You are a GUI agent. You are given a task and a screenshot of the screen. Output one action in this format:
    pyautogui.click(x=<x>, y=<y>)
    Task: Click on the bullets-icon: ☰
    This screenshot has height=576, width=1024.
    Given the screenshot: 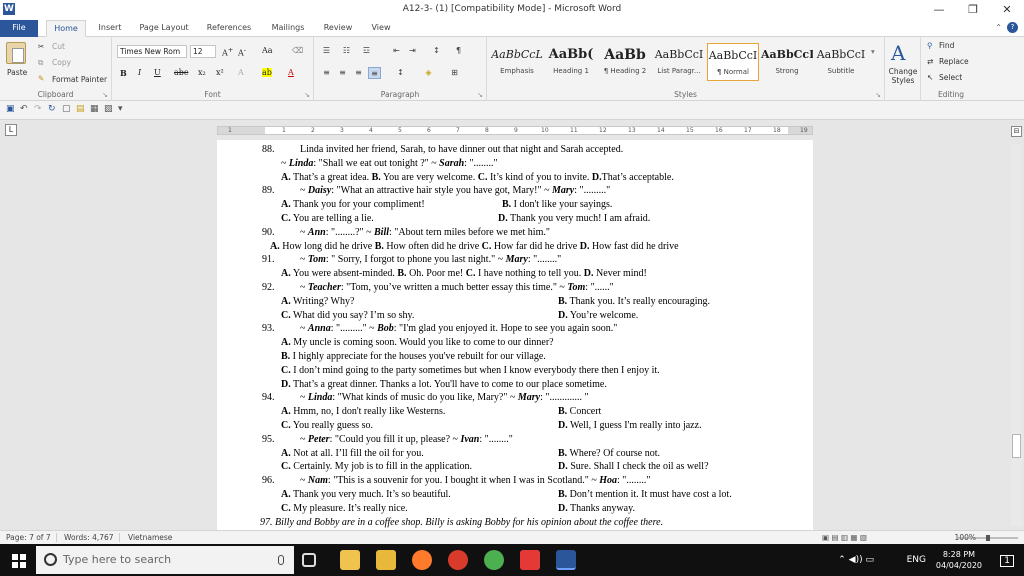 What is the action you would take?
    pyautogui.click(x=326, y=51)
    